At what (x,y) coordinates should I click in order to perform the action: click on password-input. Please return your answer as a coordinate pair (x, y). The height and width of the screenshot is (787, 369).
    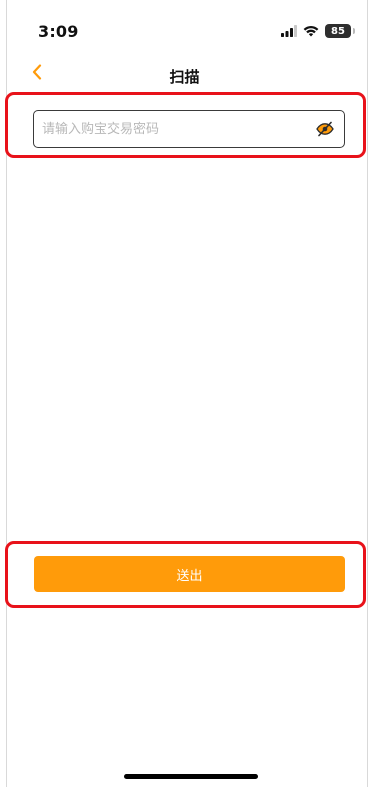
    Looking at the image, I should click on (173, 129).